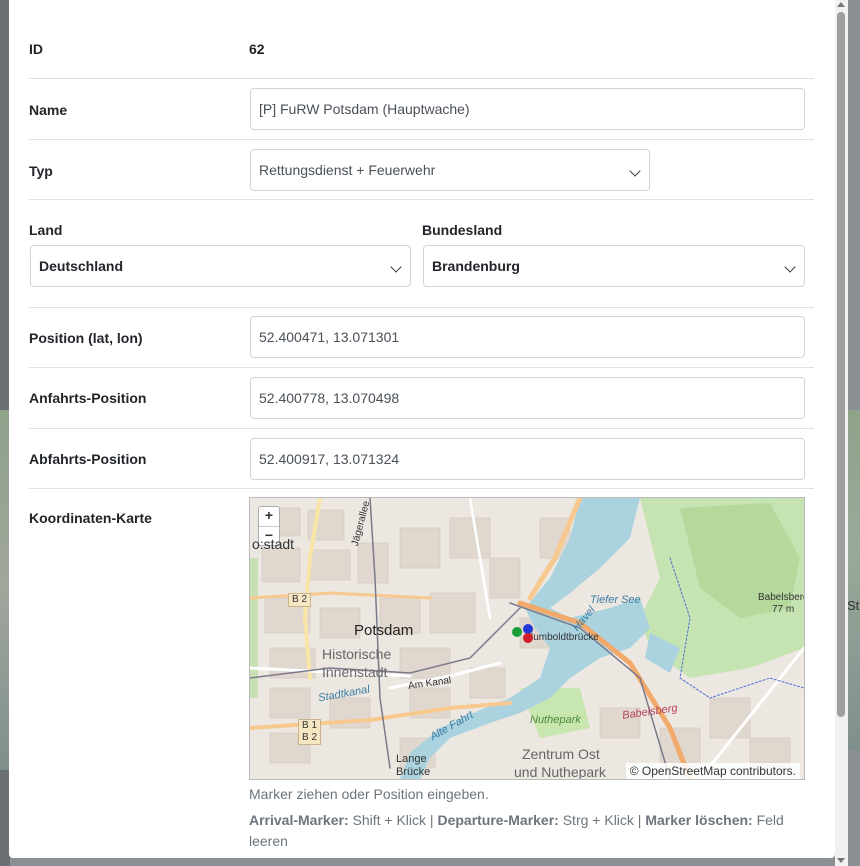  I want to click on map-label-humboldtbruecke: Humboldtbrücke, so click(562, 637).